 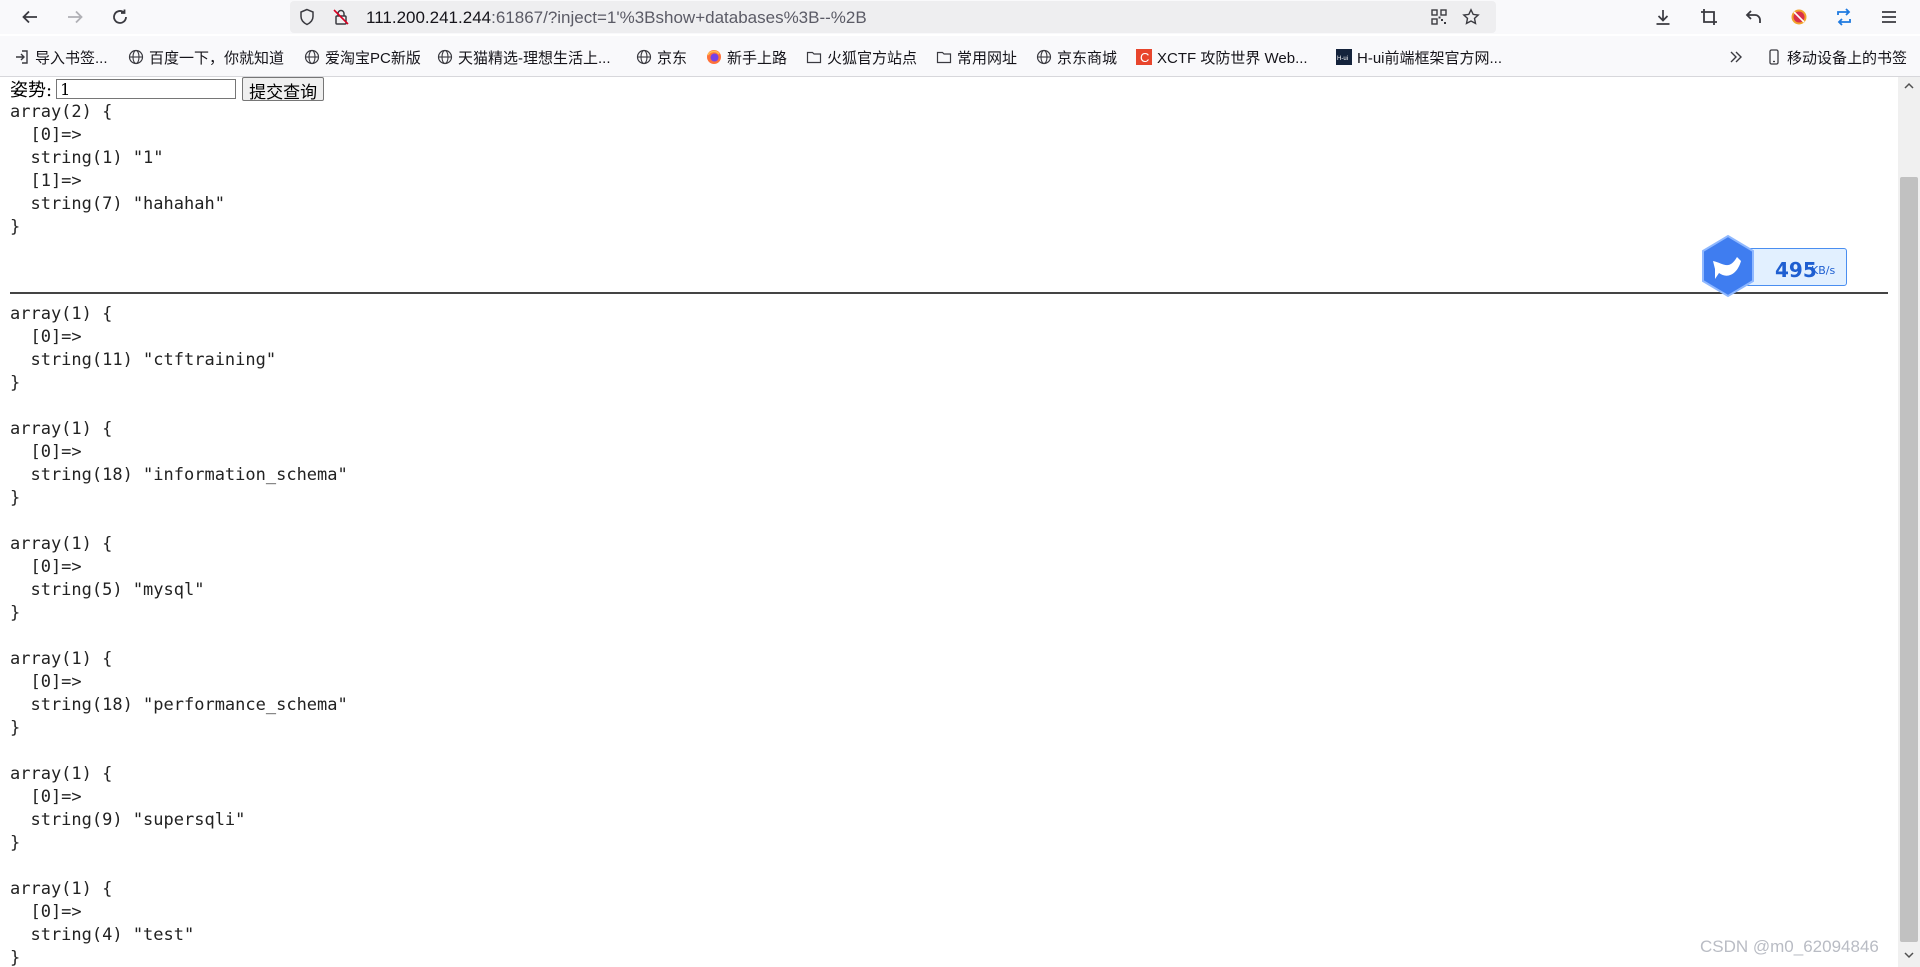 I want to click on bookmark-folder-common: 常用网址, so click(x=977, y=57).